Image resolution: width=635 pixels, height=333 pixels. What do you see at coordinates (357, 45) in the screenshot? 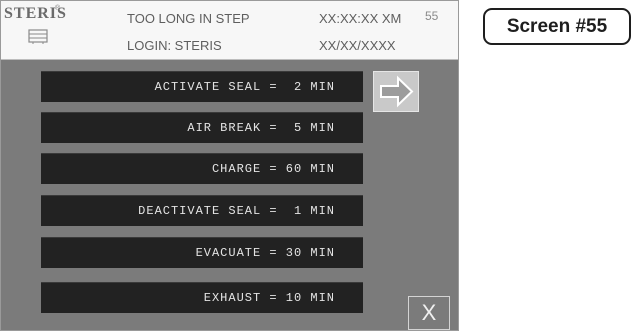
I see `clock-date: XX/XX/XXXX` at bounding box center [357, 45].